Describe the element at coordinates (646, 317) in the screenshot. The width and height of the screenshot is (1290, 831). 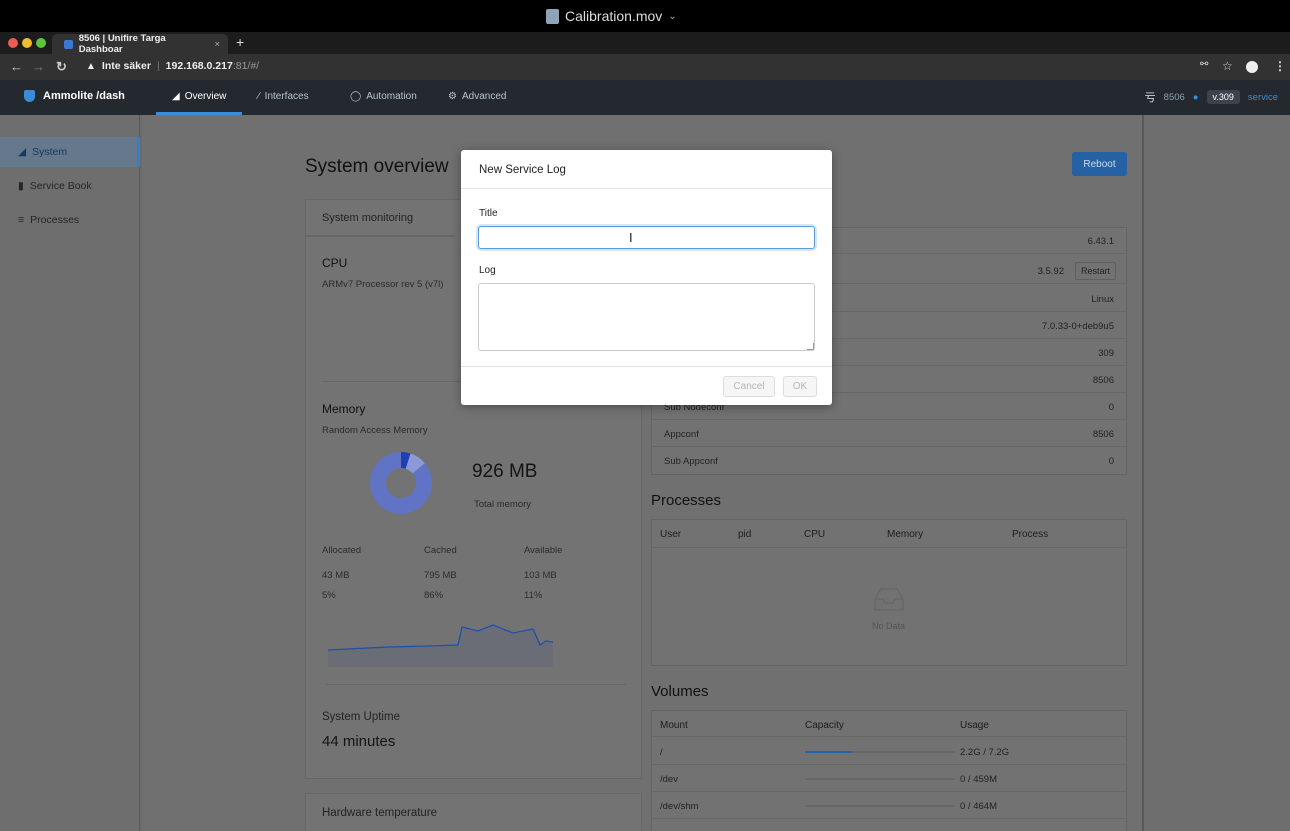
I see `log-textarea` at that location.